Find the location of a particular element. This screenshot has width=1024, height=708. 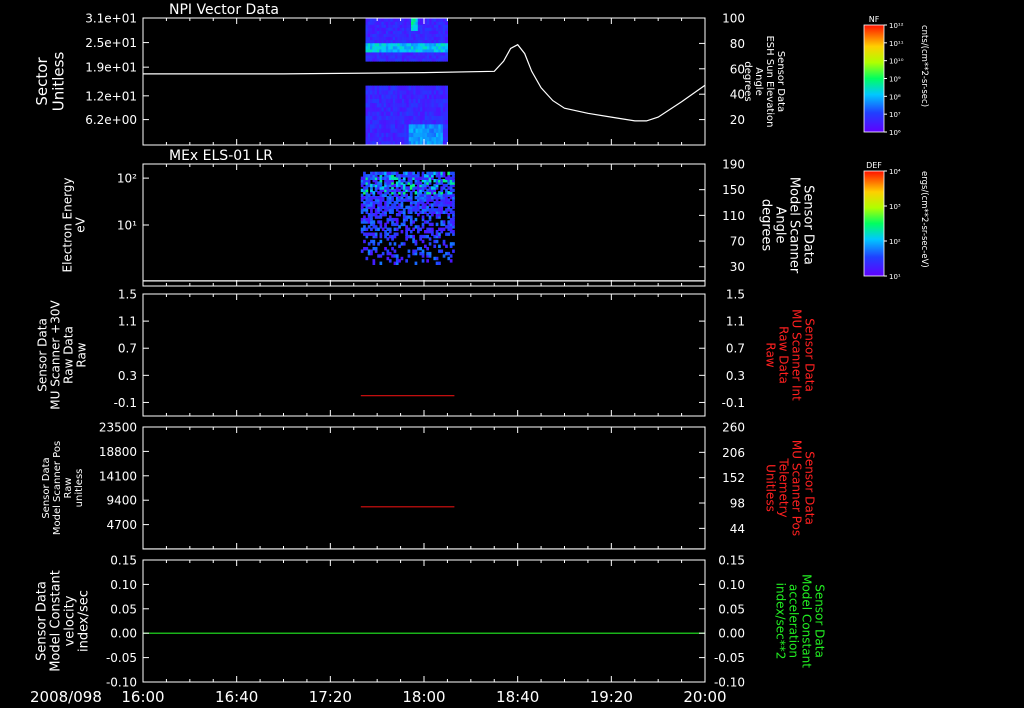

right-tick-label: 1.5 is located at coordinates (735, 295).